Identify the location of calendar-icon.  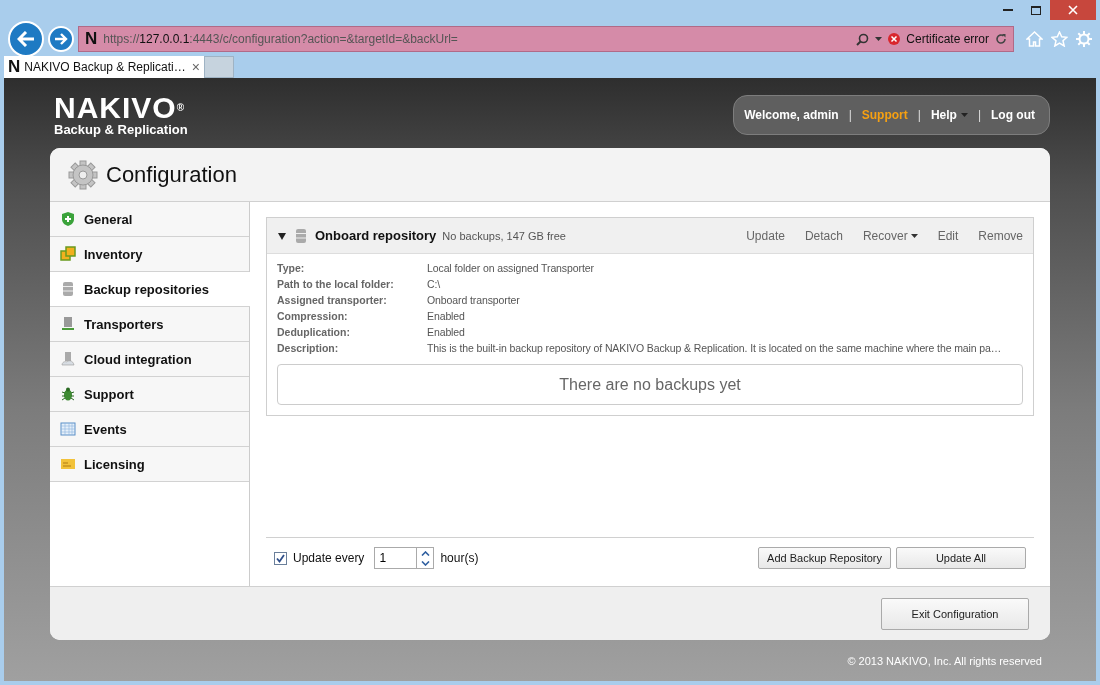
(68, 429).